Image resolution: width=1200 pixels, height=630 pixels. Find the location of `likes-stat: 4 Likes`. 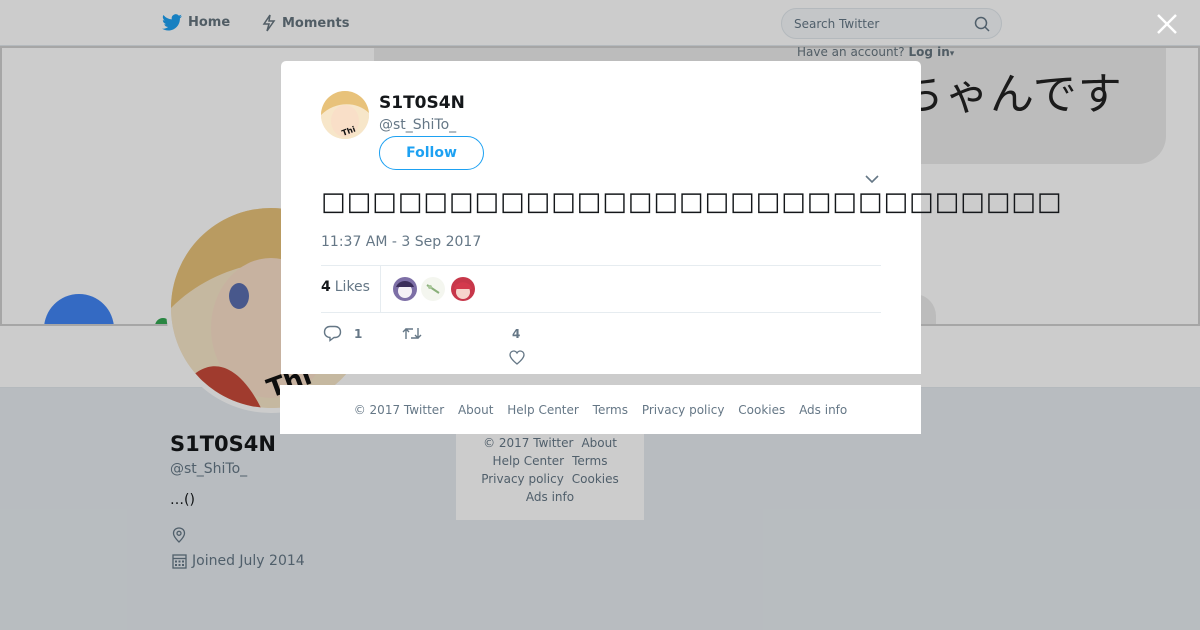

likes-stat: 4 Likes is located at coordinates (345, 287).